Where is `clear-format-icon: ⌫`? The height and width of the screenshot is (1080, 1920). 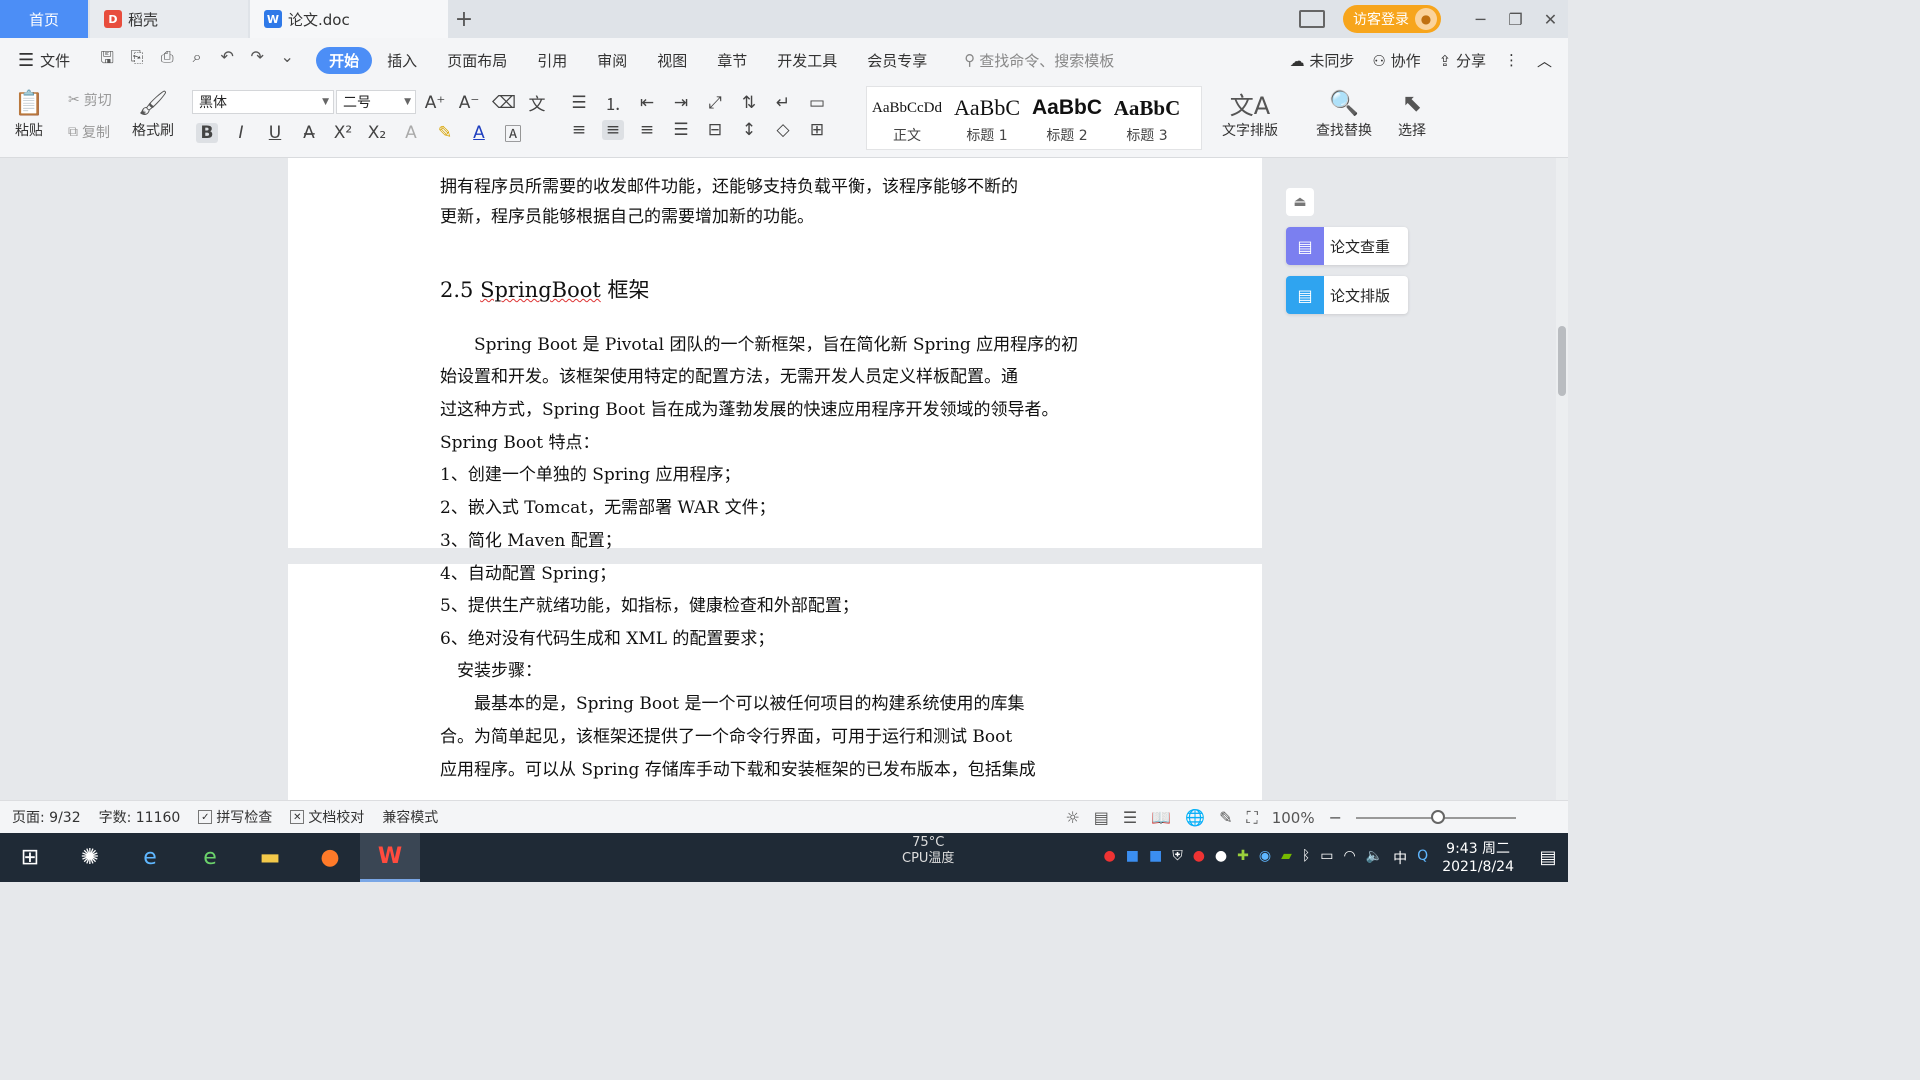
clear-format-icon: ⌫ is located at coordinates (504, 103).